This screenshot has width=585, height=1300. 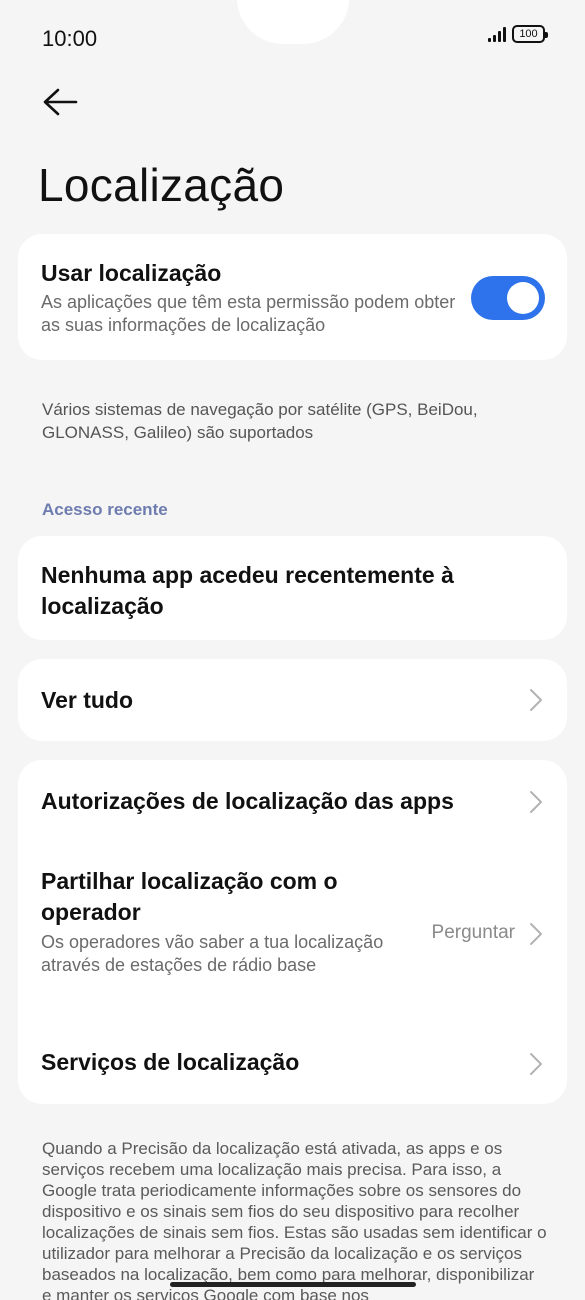 I want to click on status-bar: 10:00 100, so click(x=292, y=40).